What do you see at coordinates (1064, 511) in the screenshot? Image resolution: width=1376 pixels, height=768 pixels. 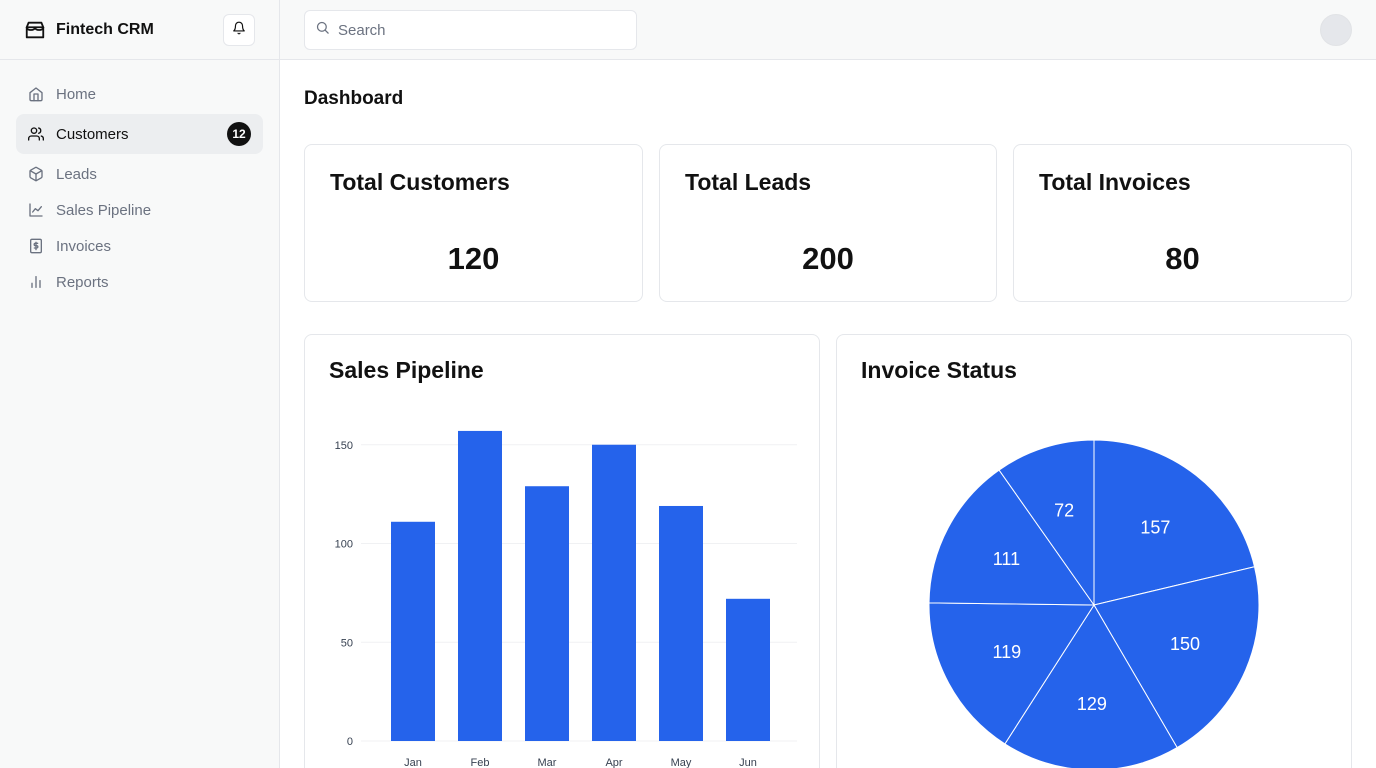 I see `pie-slice-label: 72` at bounding box center [1064, 511].